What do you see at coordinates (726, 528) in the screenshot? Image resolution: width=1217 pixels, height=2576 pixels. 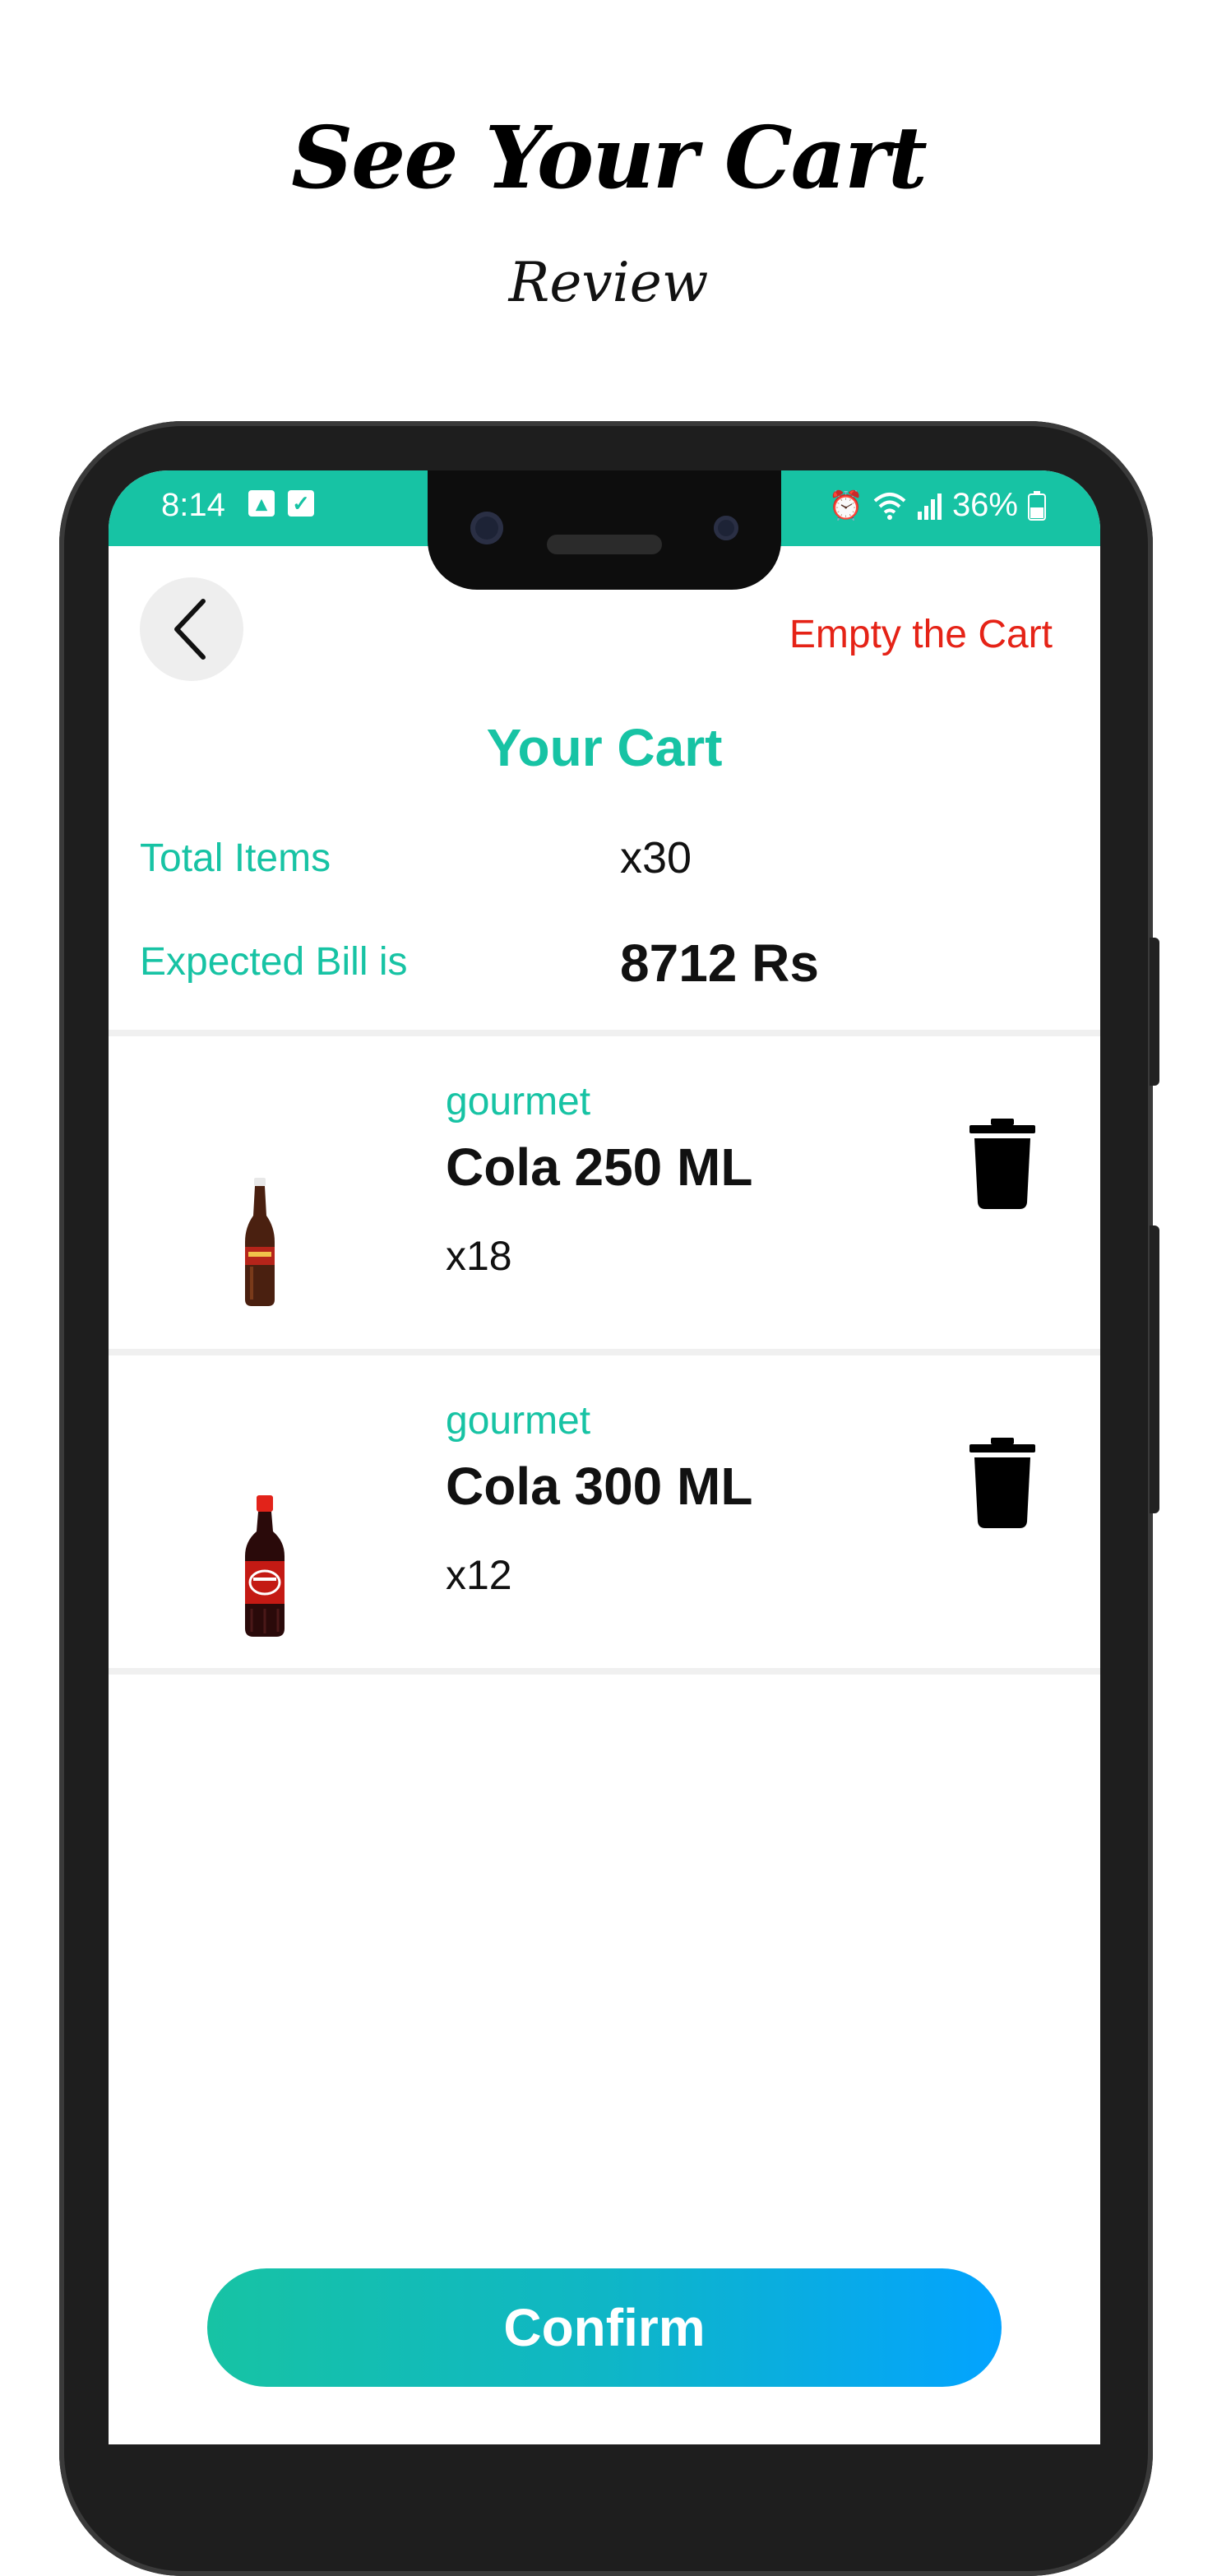 I see `front-sensor` at bounding box center [726, 528].